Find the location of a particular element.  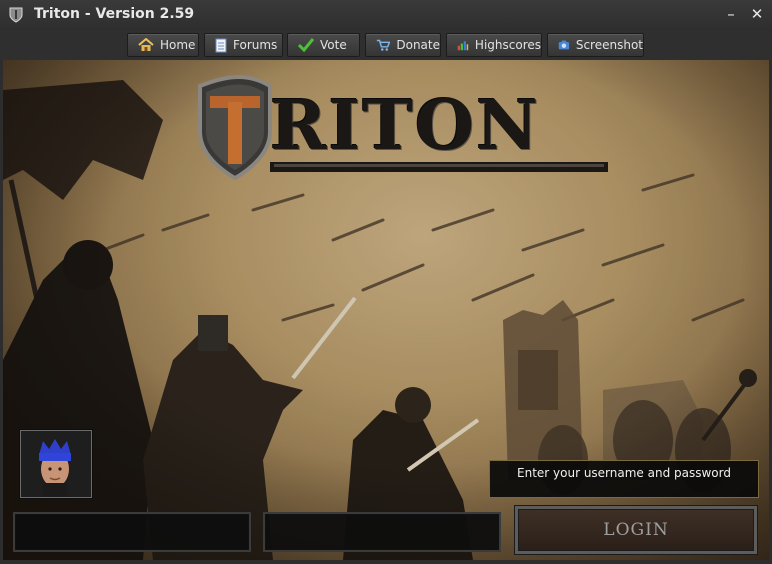

screenshot-label: Screenshot is located at coordinates (609, 45).